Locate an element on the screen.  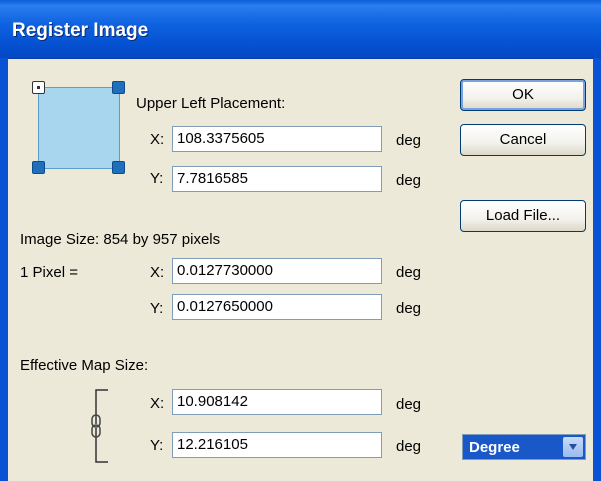
upper-left-placement-label: Upper Left Placement: is located at coordinates (211, 103).